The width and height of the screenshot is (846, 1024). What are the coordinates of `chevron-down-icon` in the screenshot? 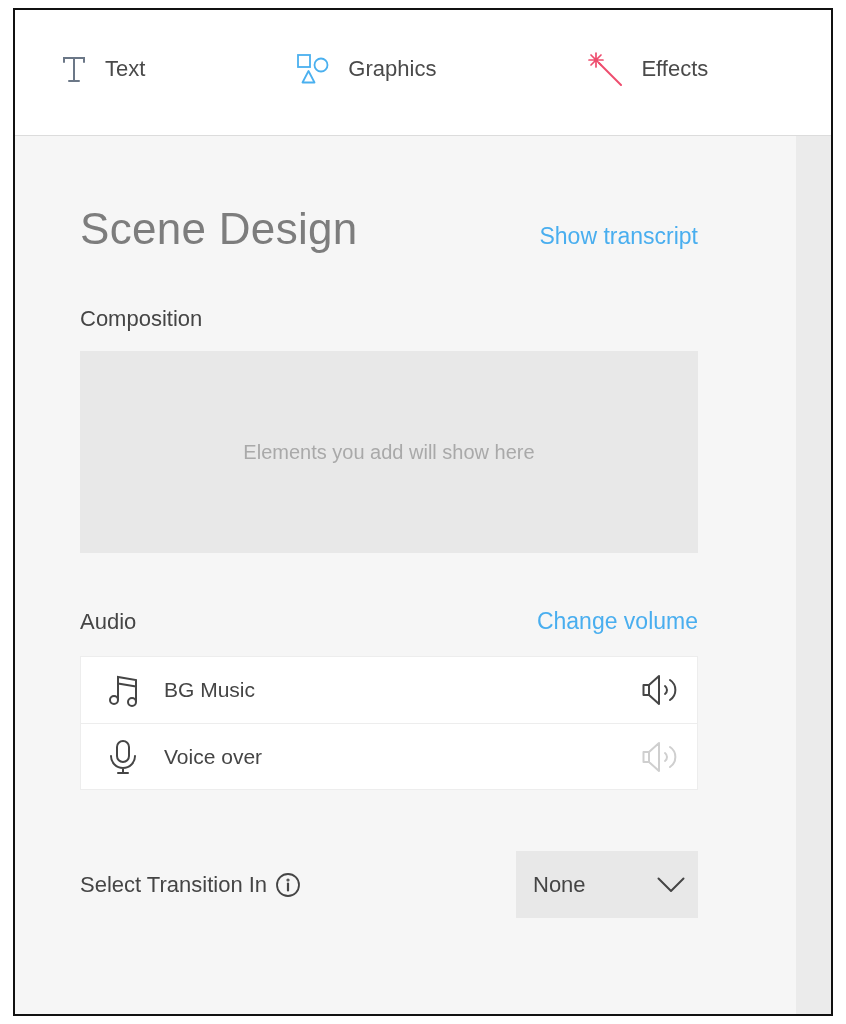 It's located at (671, 884).